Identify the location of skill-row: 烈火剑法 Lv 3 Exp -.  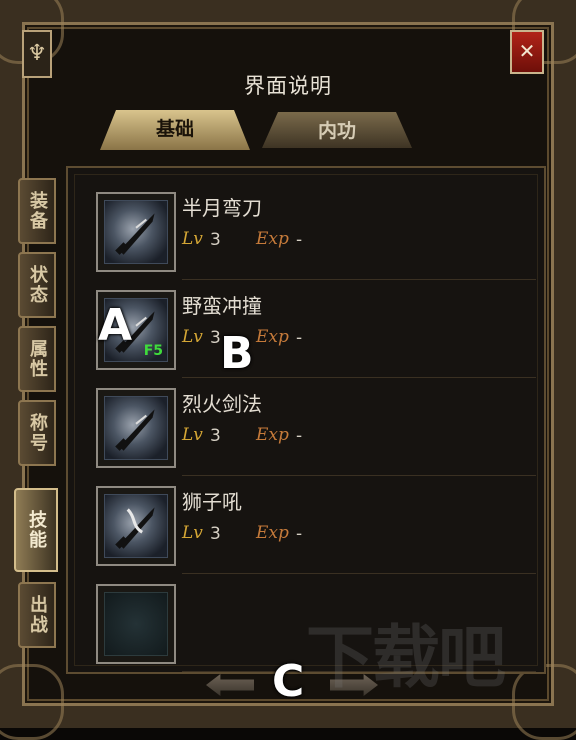
(316, 427).